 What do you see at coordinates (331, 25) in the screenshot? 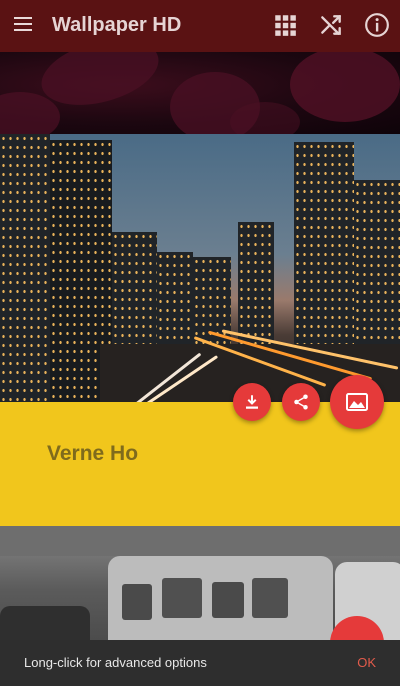
I see `shuffle-icon` at bounding box center [331, 25].